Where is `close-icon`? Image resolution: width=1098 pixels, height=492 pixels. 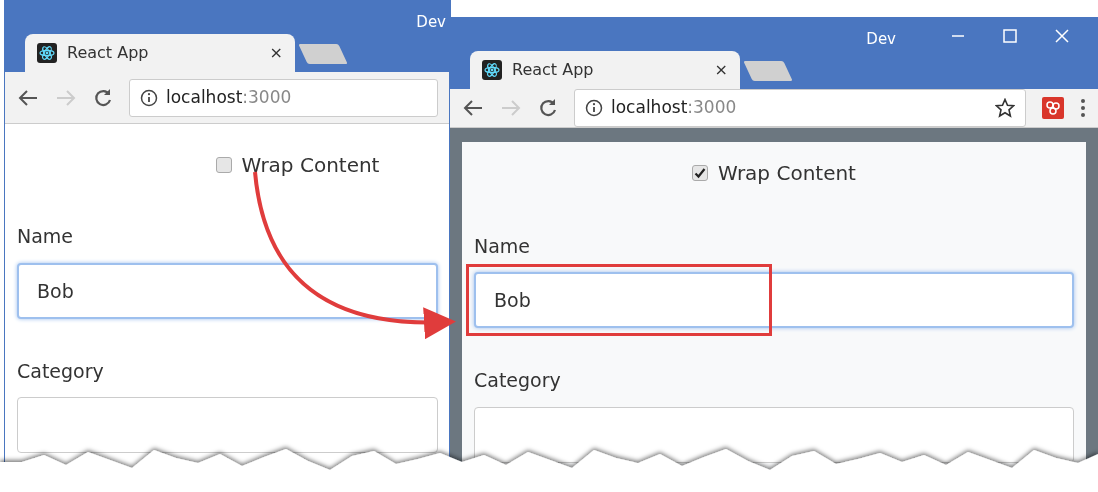 close-icon is located at coordinates (1062, 35).